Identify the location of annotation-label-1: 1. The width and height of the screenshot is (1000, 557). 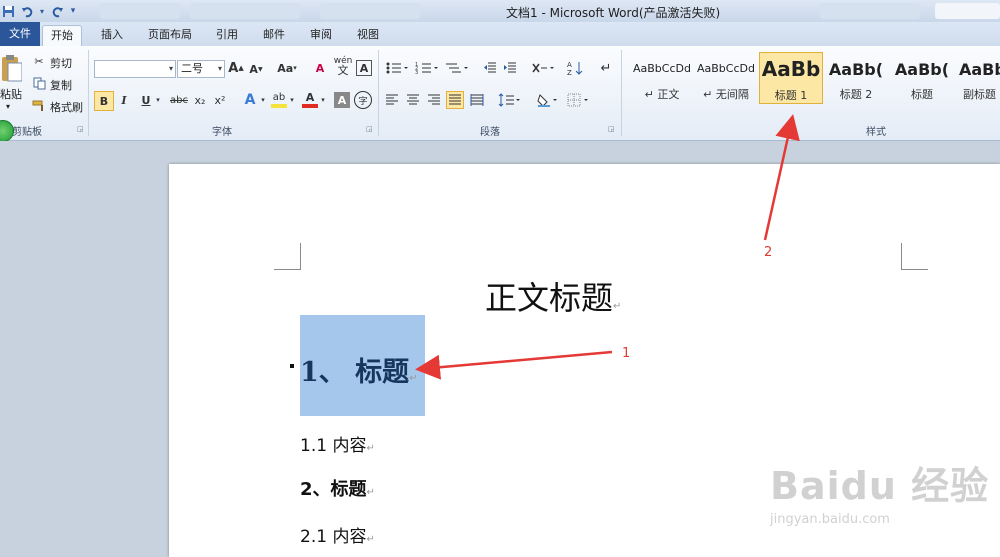
(626, 353).